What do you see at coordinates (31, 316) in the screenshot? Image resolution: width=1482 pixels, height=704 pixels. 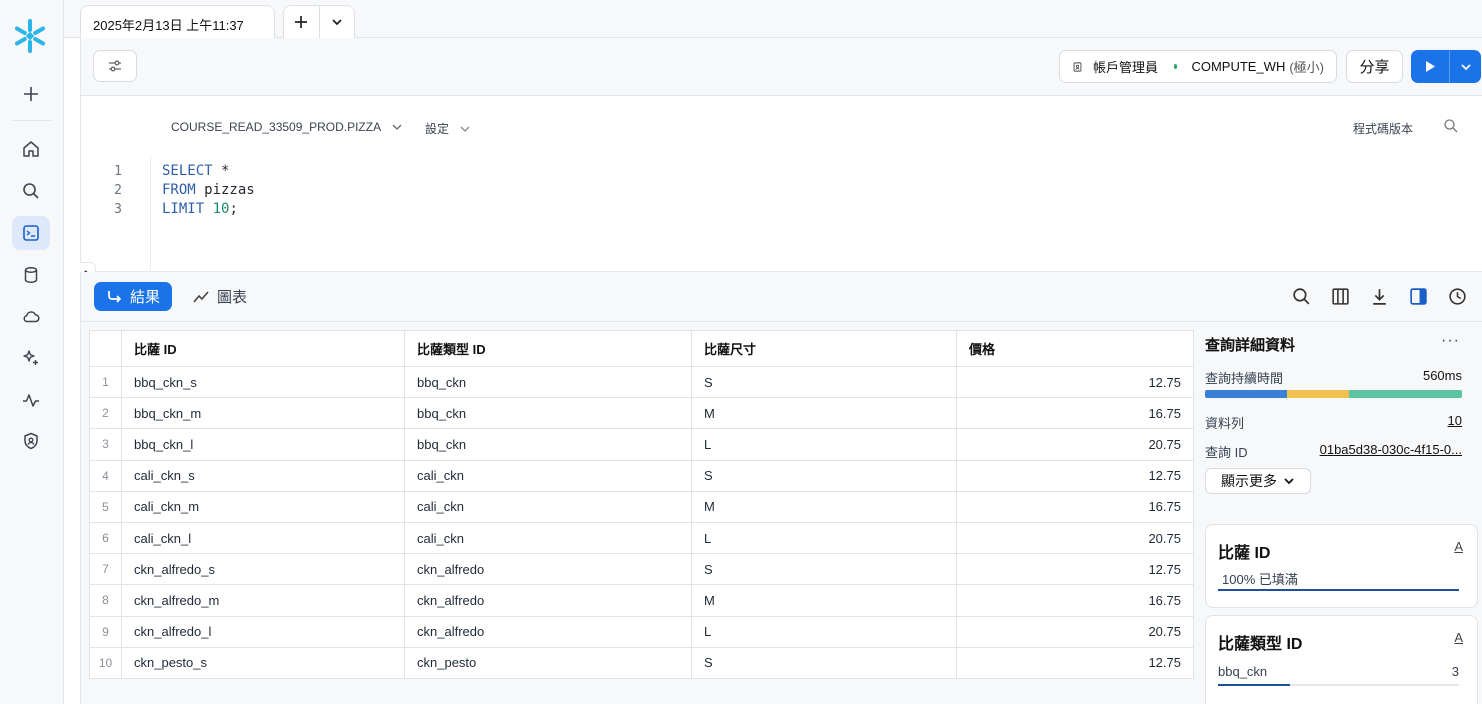 I see `cloud-icon` at bounding box center [31, 316].